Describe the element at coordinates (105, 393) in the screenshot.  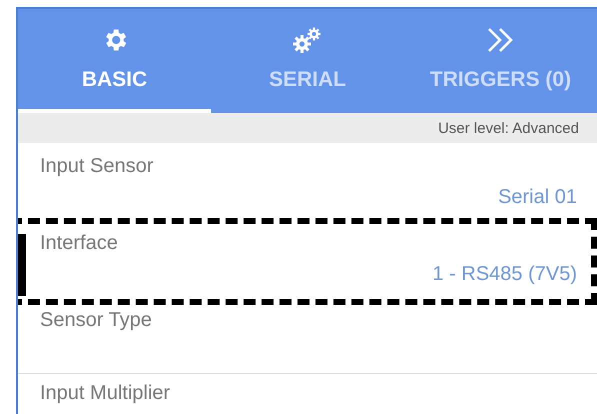
I see `field-label: Input Multiplier` at that location.